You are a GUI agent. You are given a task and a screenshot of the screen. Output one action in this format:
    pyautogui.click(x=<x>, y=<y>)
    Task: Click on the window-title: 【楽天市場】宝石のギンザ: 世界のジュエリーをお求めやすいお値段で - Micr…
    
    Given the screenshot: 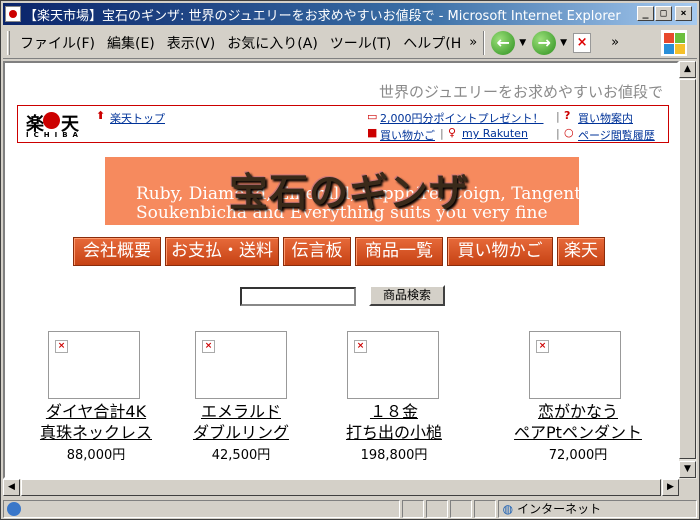 What is the action you would take?
    pyautogui.click(x=322, y=16)
    